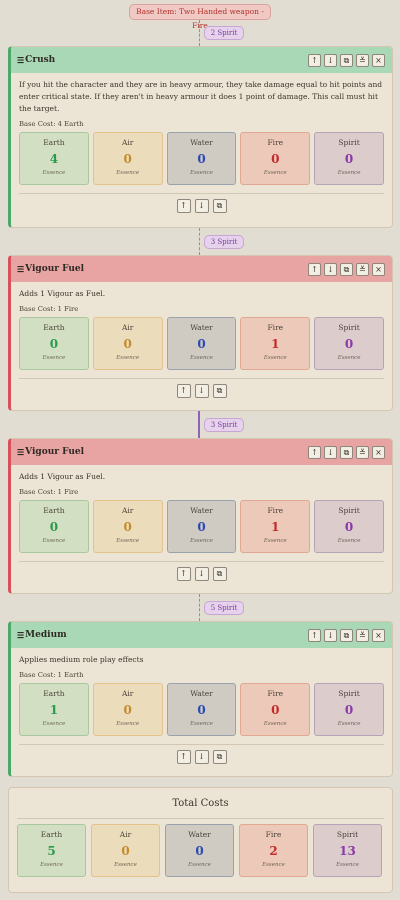 This screenshot has height=900, width=400. What do you see at coordinates (51, 675) in the screenshot?
I see `base-cost: Base Cost: 1 Earth` at bounding box center [51, 675].